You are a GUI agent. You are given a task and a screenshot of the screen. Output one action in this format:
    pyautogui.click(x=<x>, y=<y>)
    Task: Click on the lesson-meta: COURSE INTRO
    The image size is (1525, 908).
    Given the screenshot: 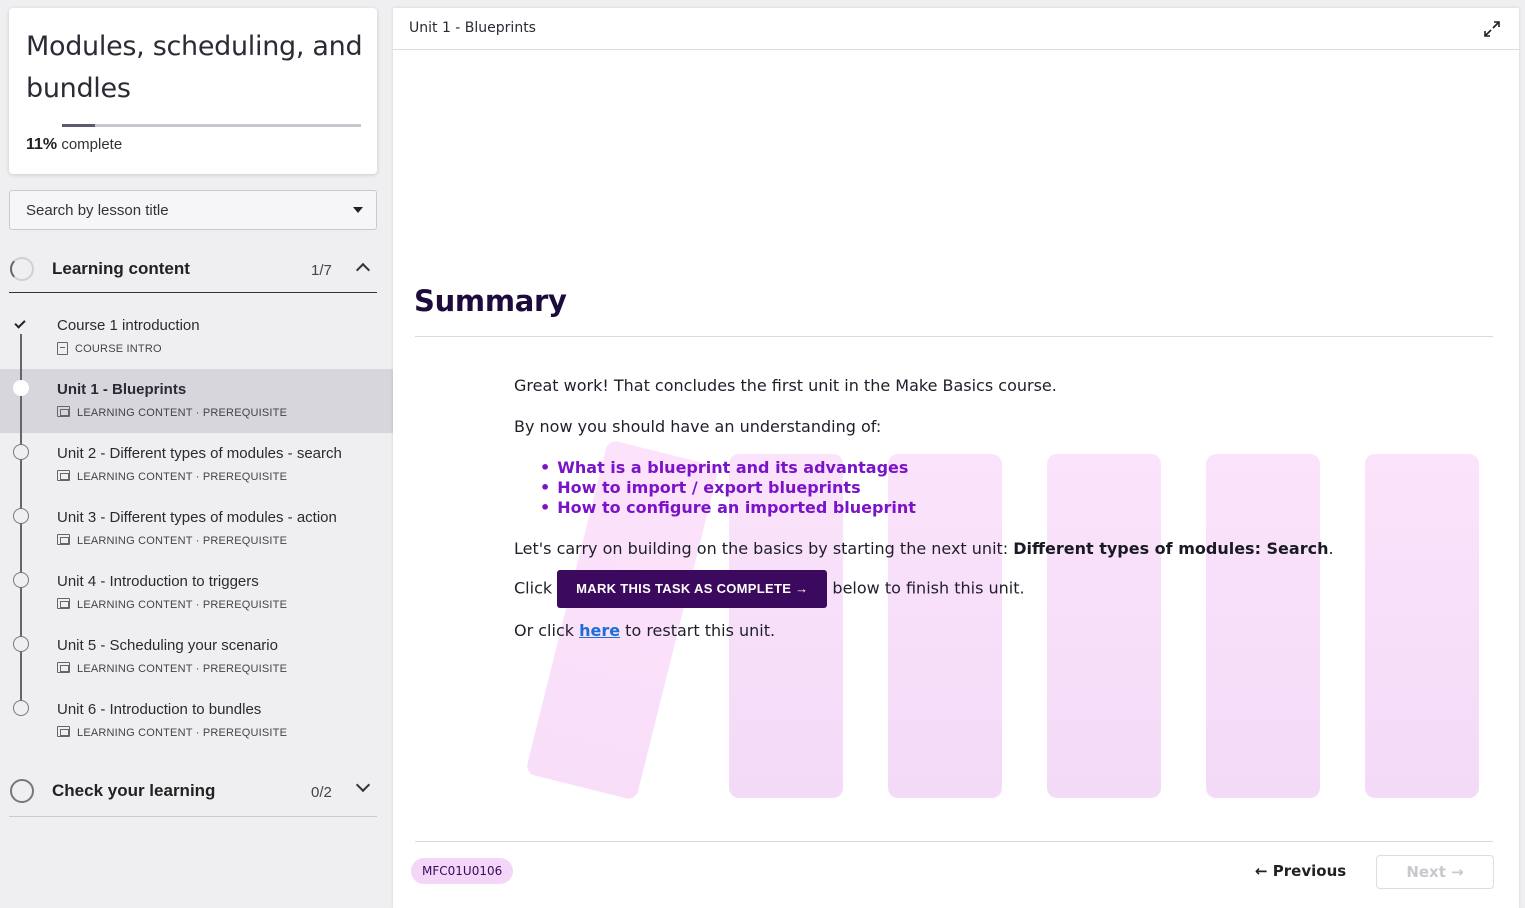 What is the action you would take?
    pyautogui.click(x=109, y=348)
    